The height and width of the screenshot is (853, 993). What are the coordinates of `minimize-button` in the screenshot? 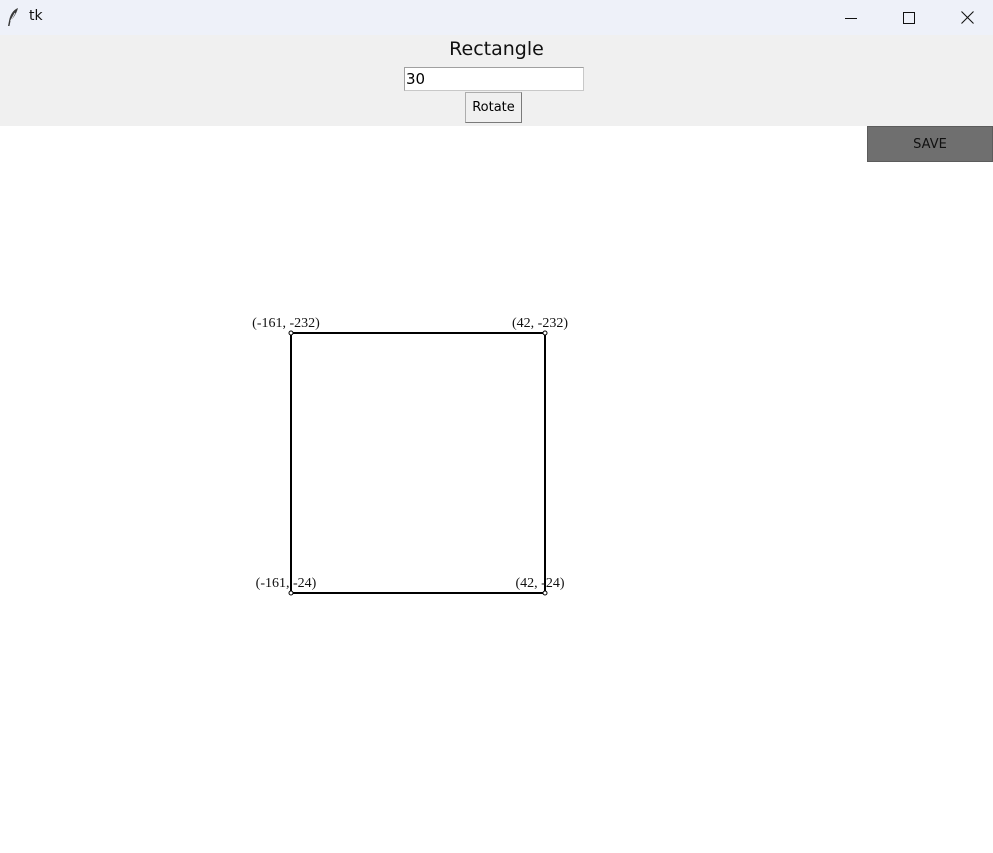 It's located at (851, 17).